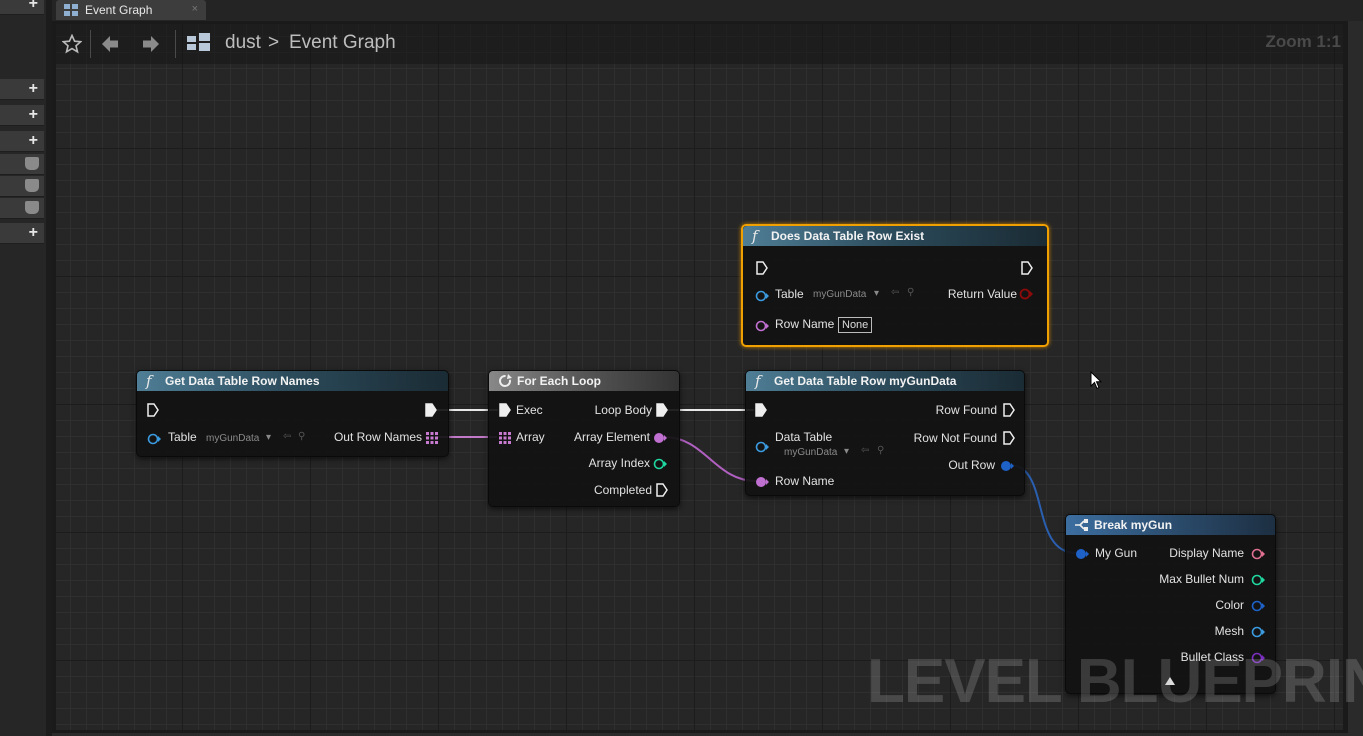 The height and width of the screenshot is (736, 1363). What do you see at coordinates (22, 115) in the screenshot?
I see `add-macro-button: +` at bounding box center [22, 115].